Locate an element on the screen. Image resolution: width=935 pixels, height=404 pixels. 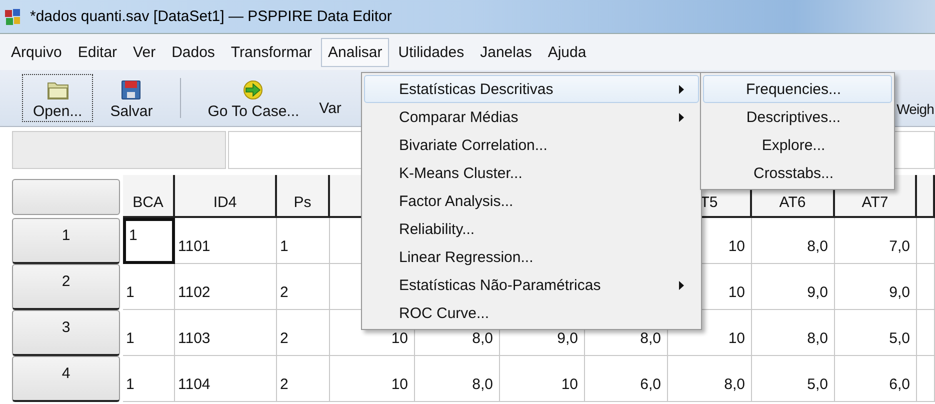
menu-item: Ver is located at coordinates (144, 52).